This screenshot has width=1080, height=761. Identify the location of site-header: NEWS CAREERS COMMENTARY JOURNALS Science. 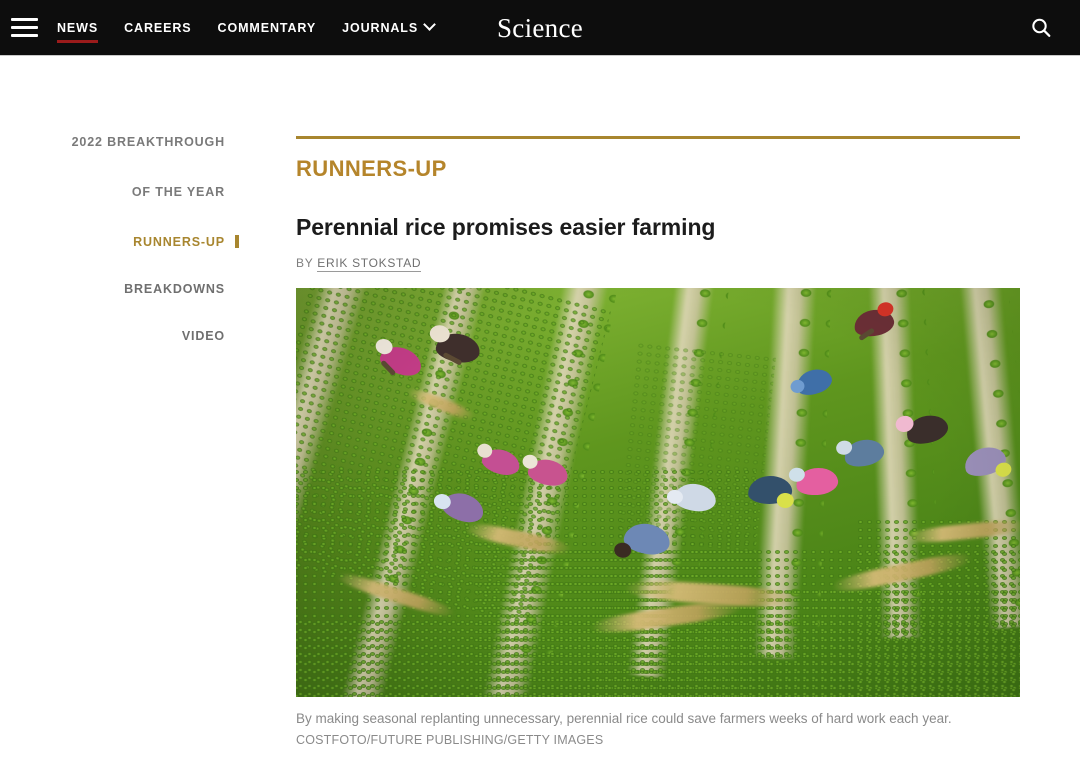
(540, 28).